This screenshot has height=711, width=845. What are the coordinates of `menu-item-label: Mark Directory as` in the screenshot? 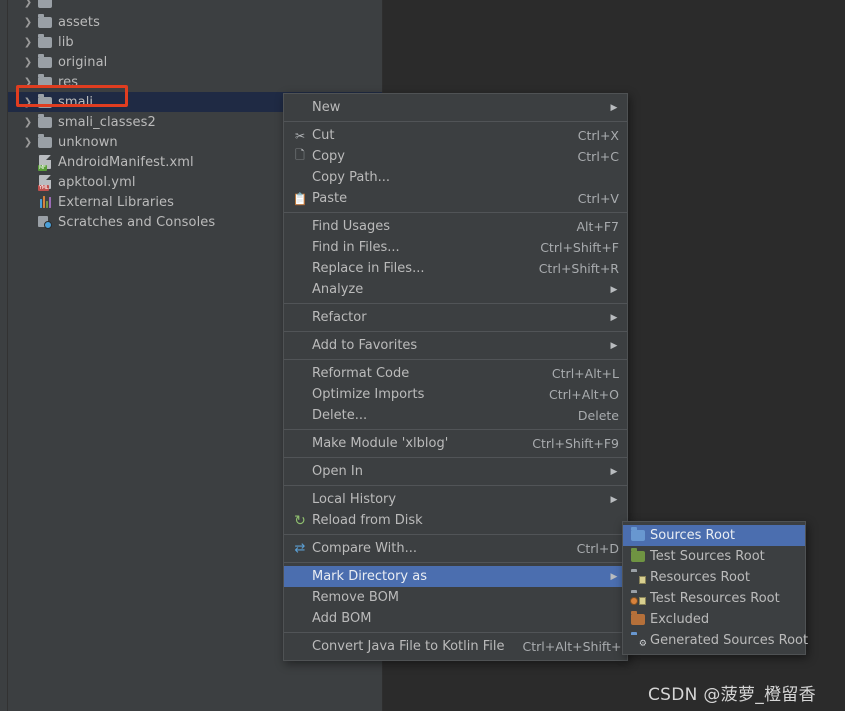 It's located at (369, 576).